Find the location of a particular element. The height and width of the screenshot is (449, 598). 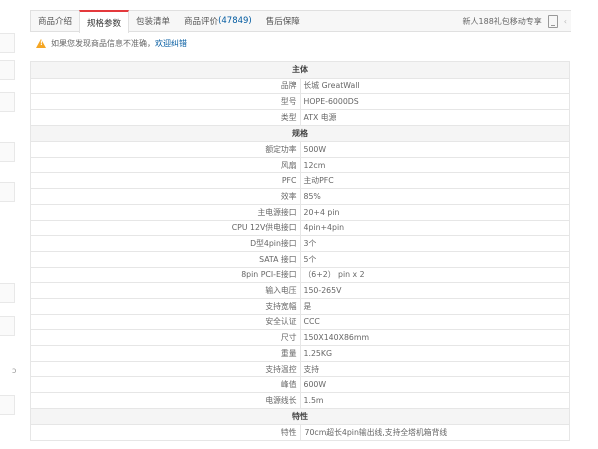

table-row: 支持温控 支持 is located at coordinates (300, 369).